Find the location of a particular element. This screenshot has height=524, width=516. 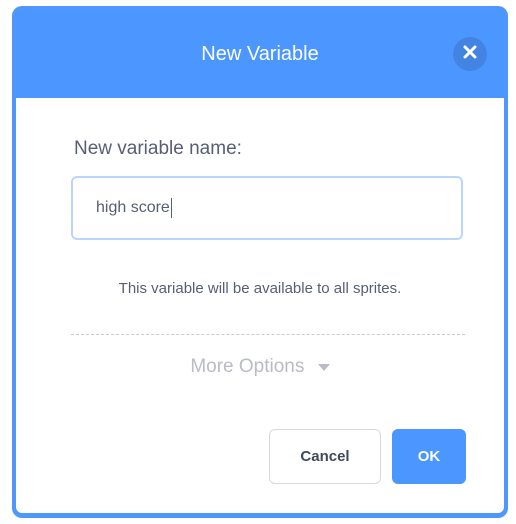

variable-name-input: high score is located at coordinates (267, 208).